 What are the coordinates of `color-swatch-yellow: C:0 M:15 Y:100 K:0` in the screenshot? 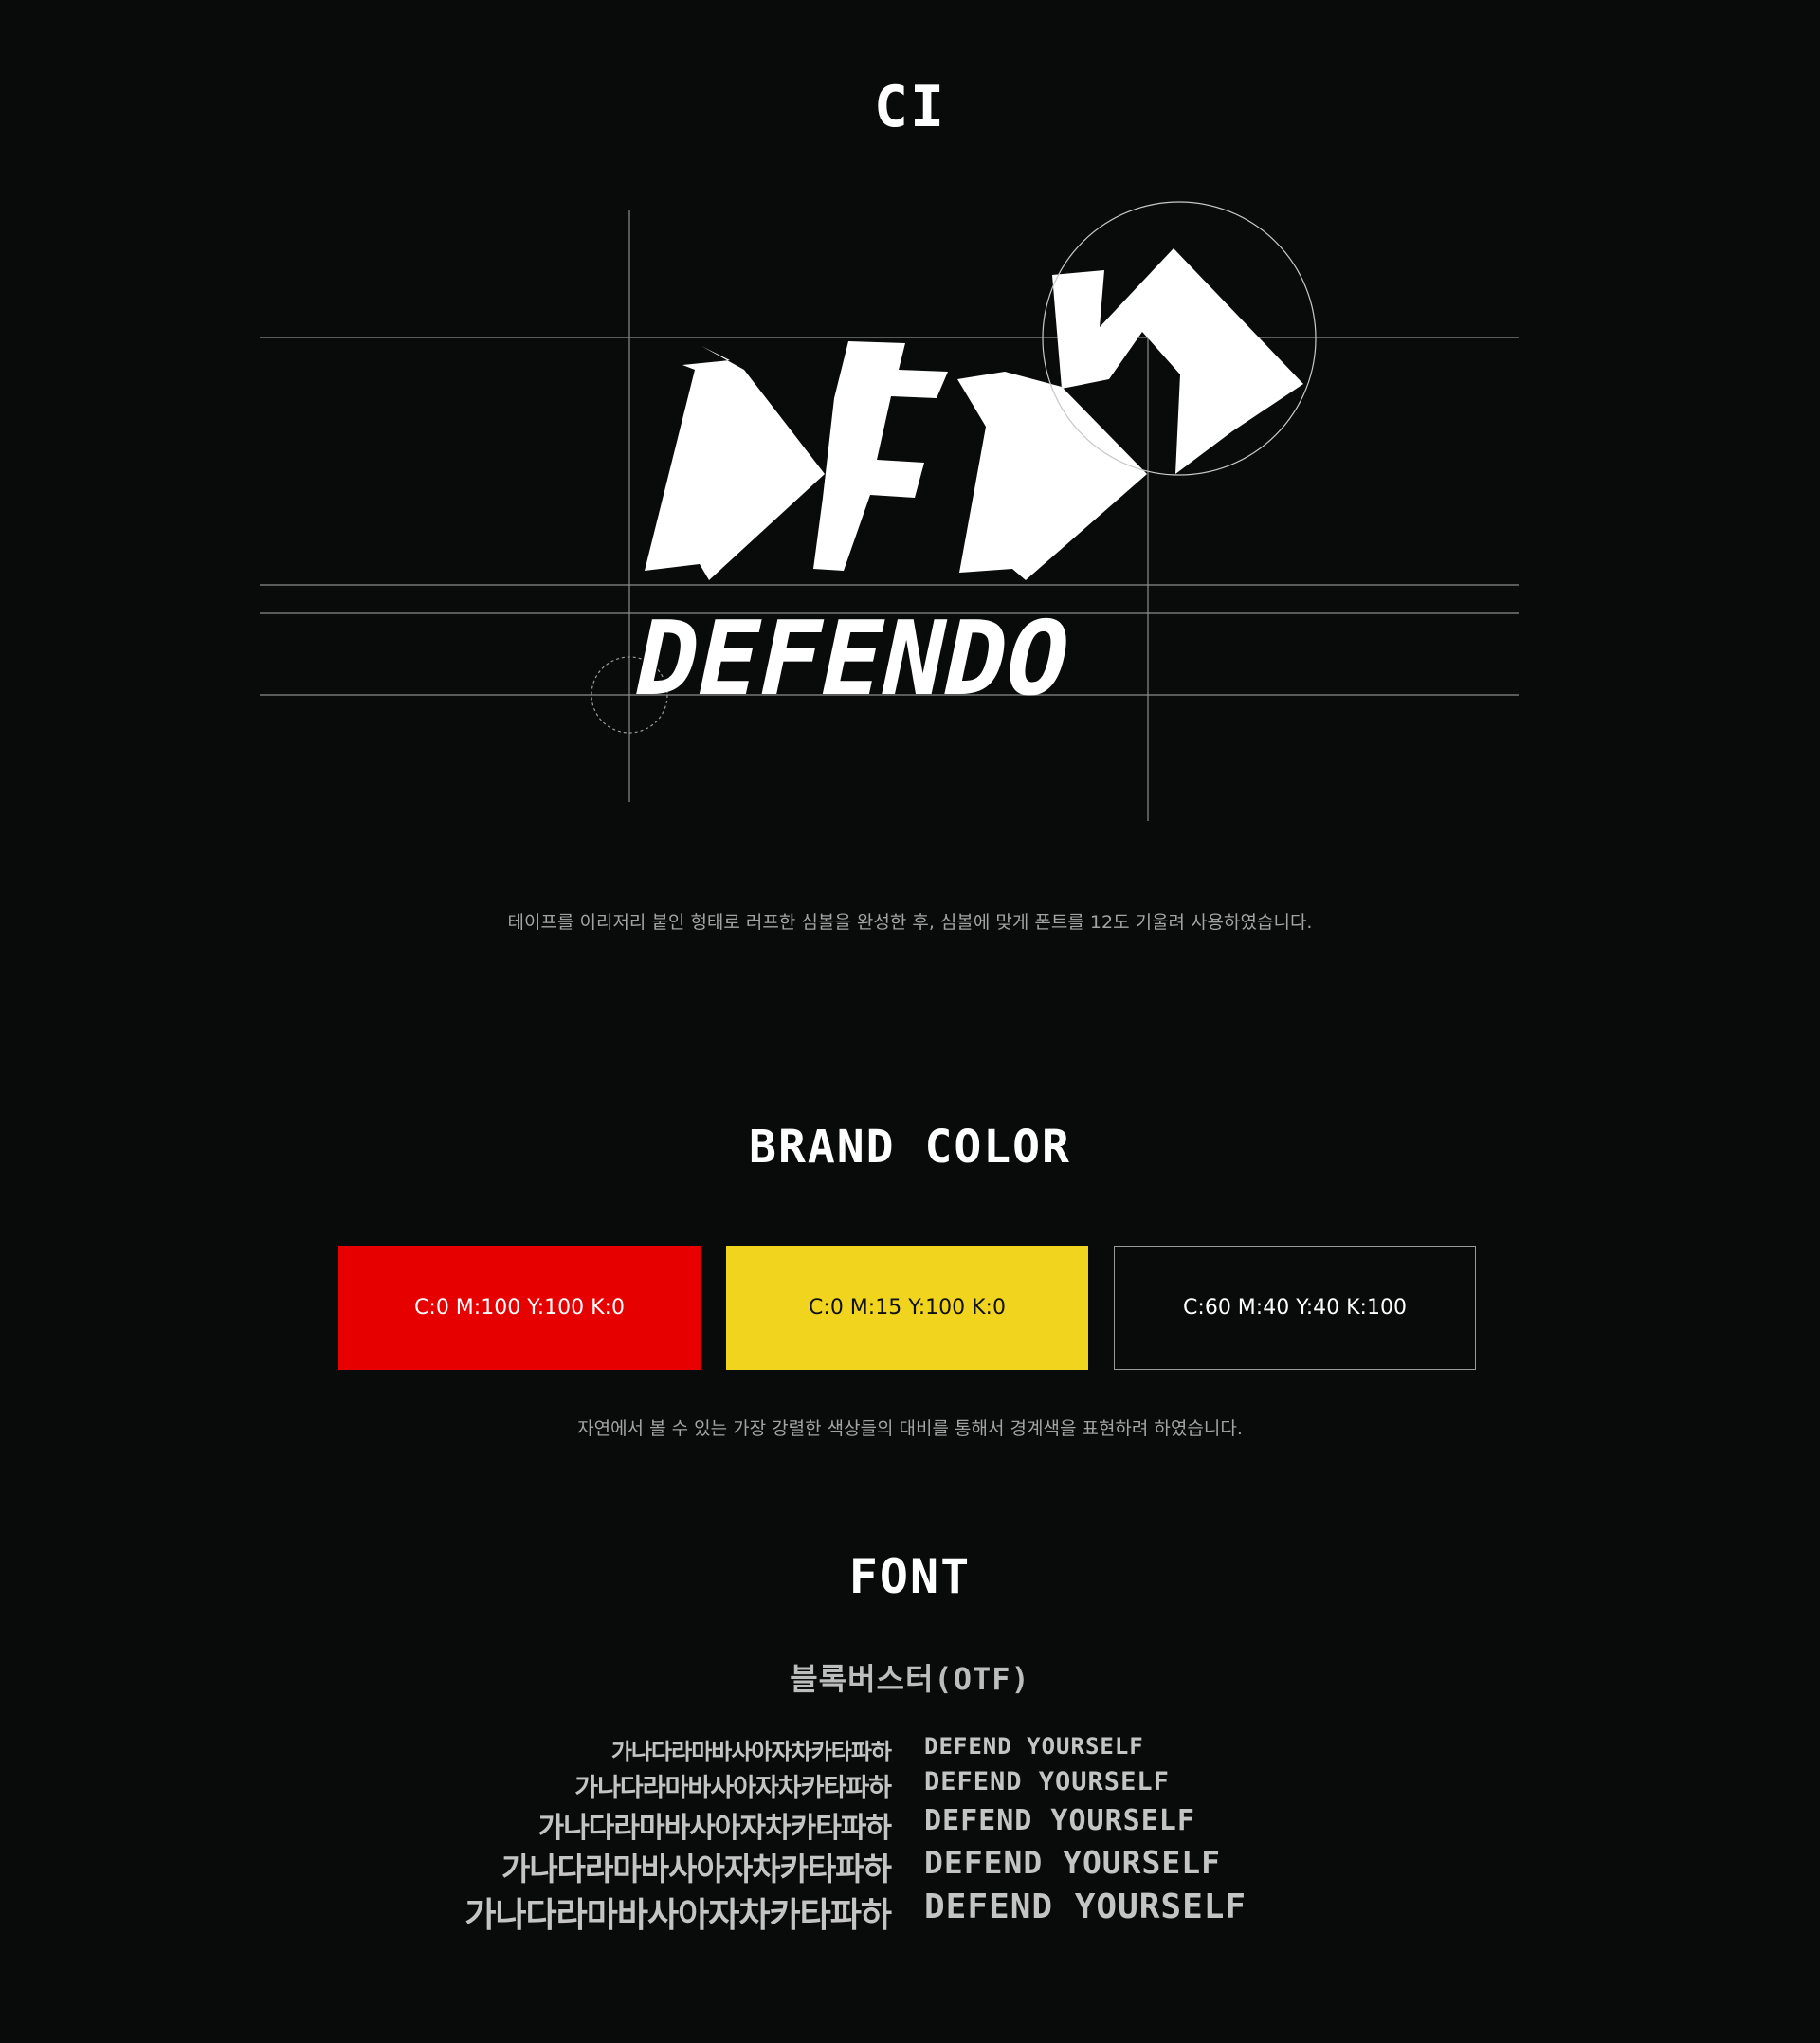 It's located at (907, 1308).